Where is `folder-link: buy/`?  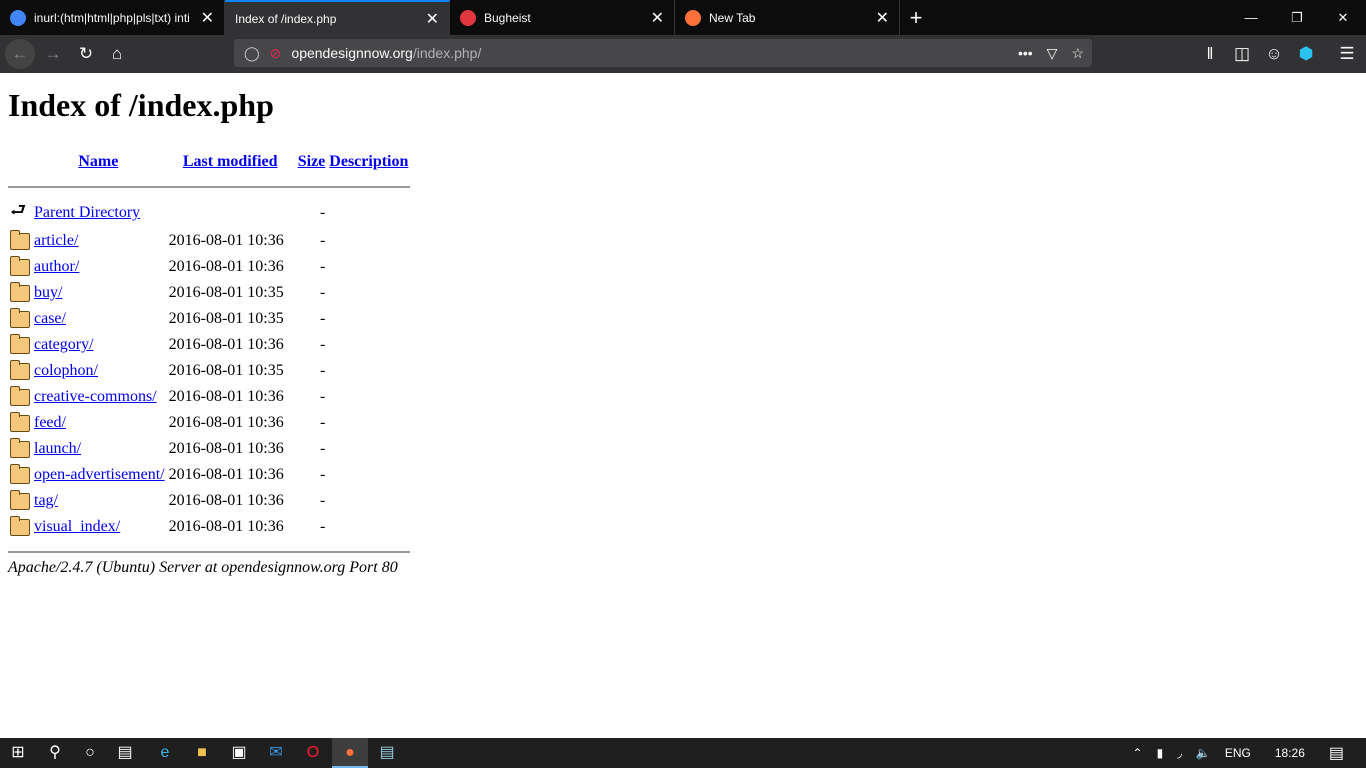
folder-link: buy/ is located at coordinates (48, 292).